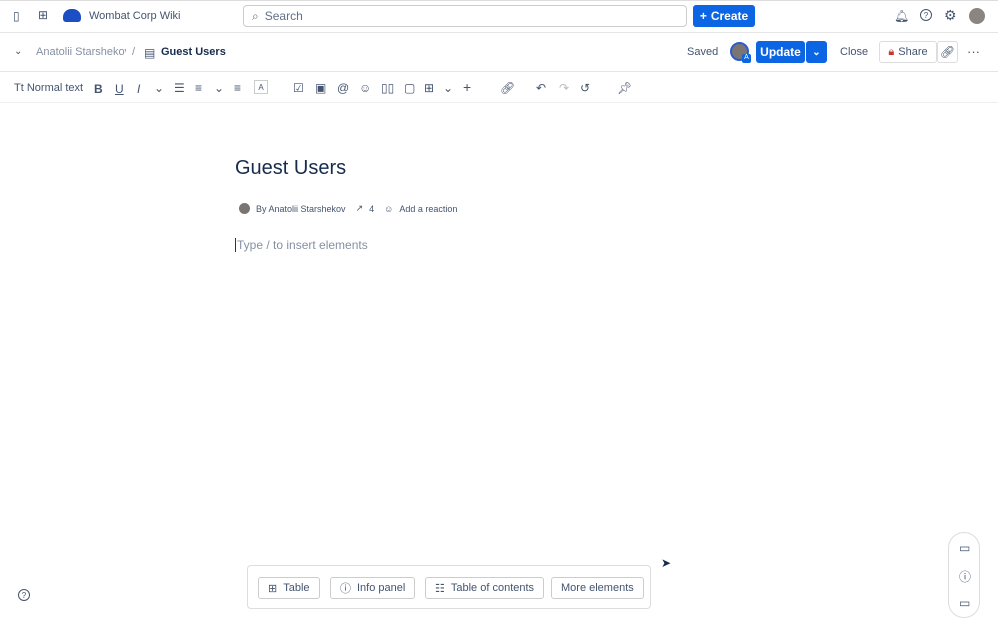 Image resolution: width=998 pixels, height=624 pixels. What do you see at coordinates (780, 52) in the screenshot?
I see `update-button: Update` at bounding box center [780, 52].